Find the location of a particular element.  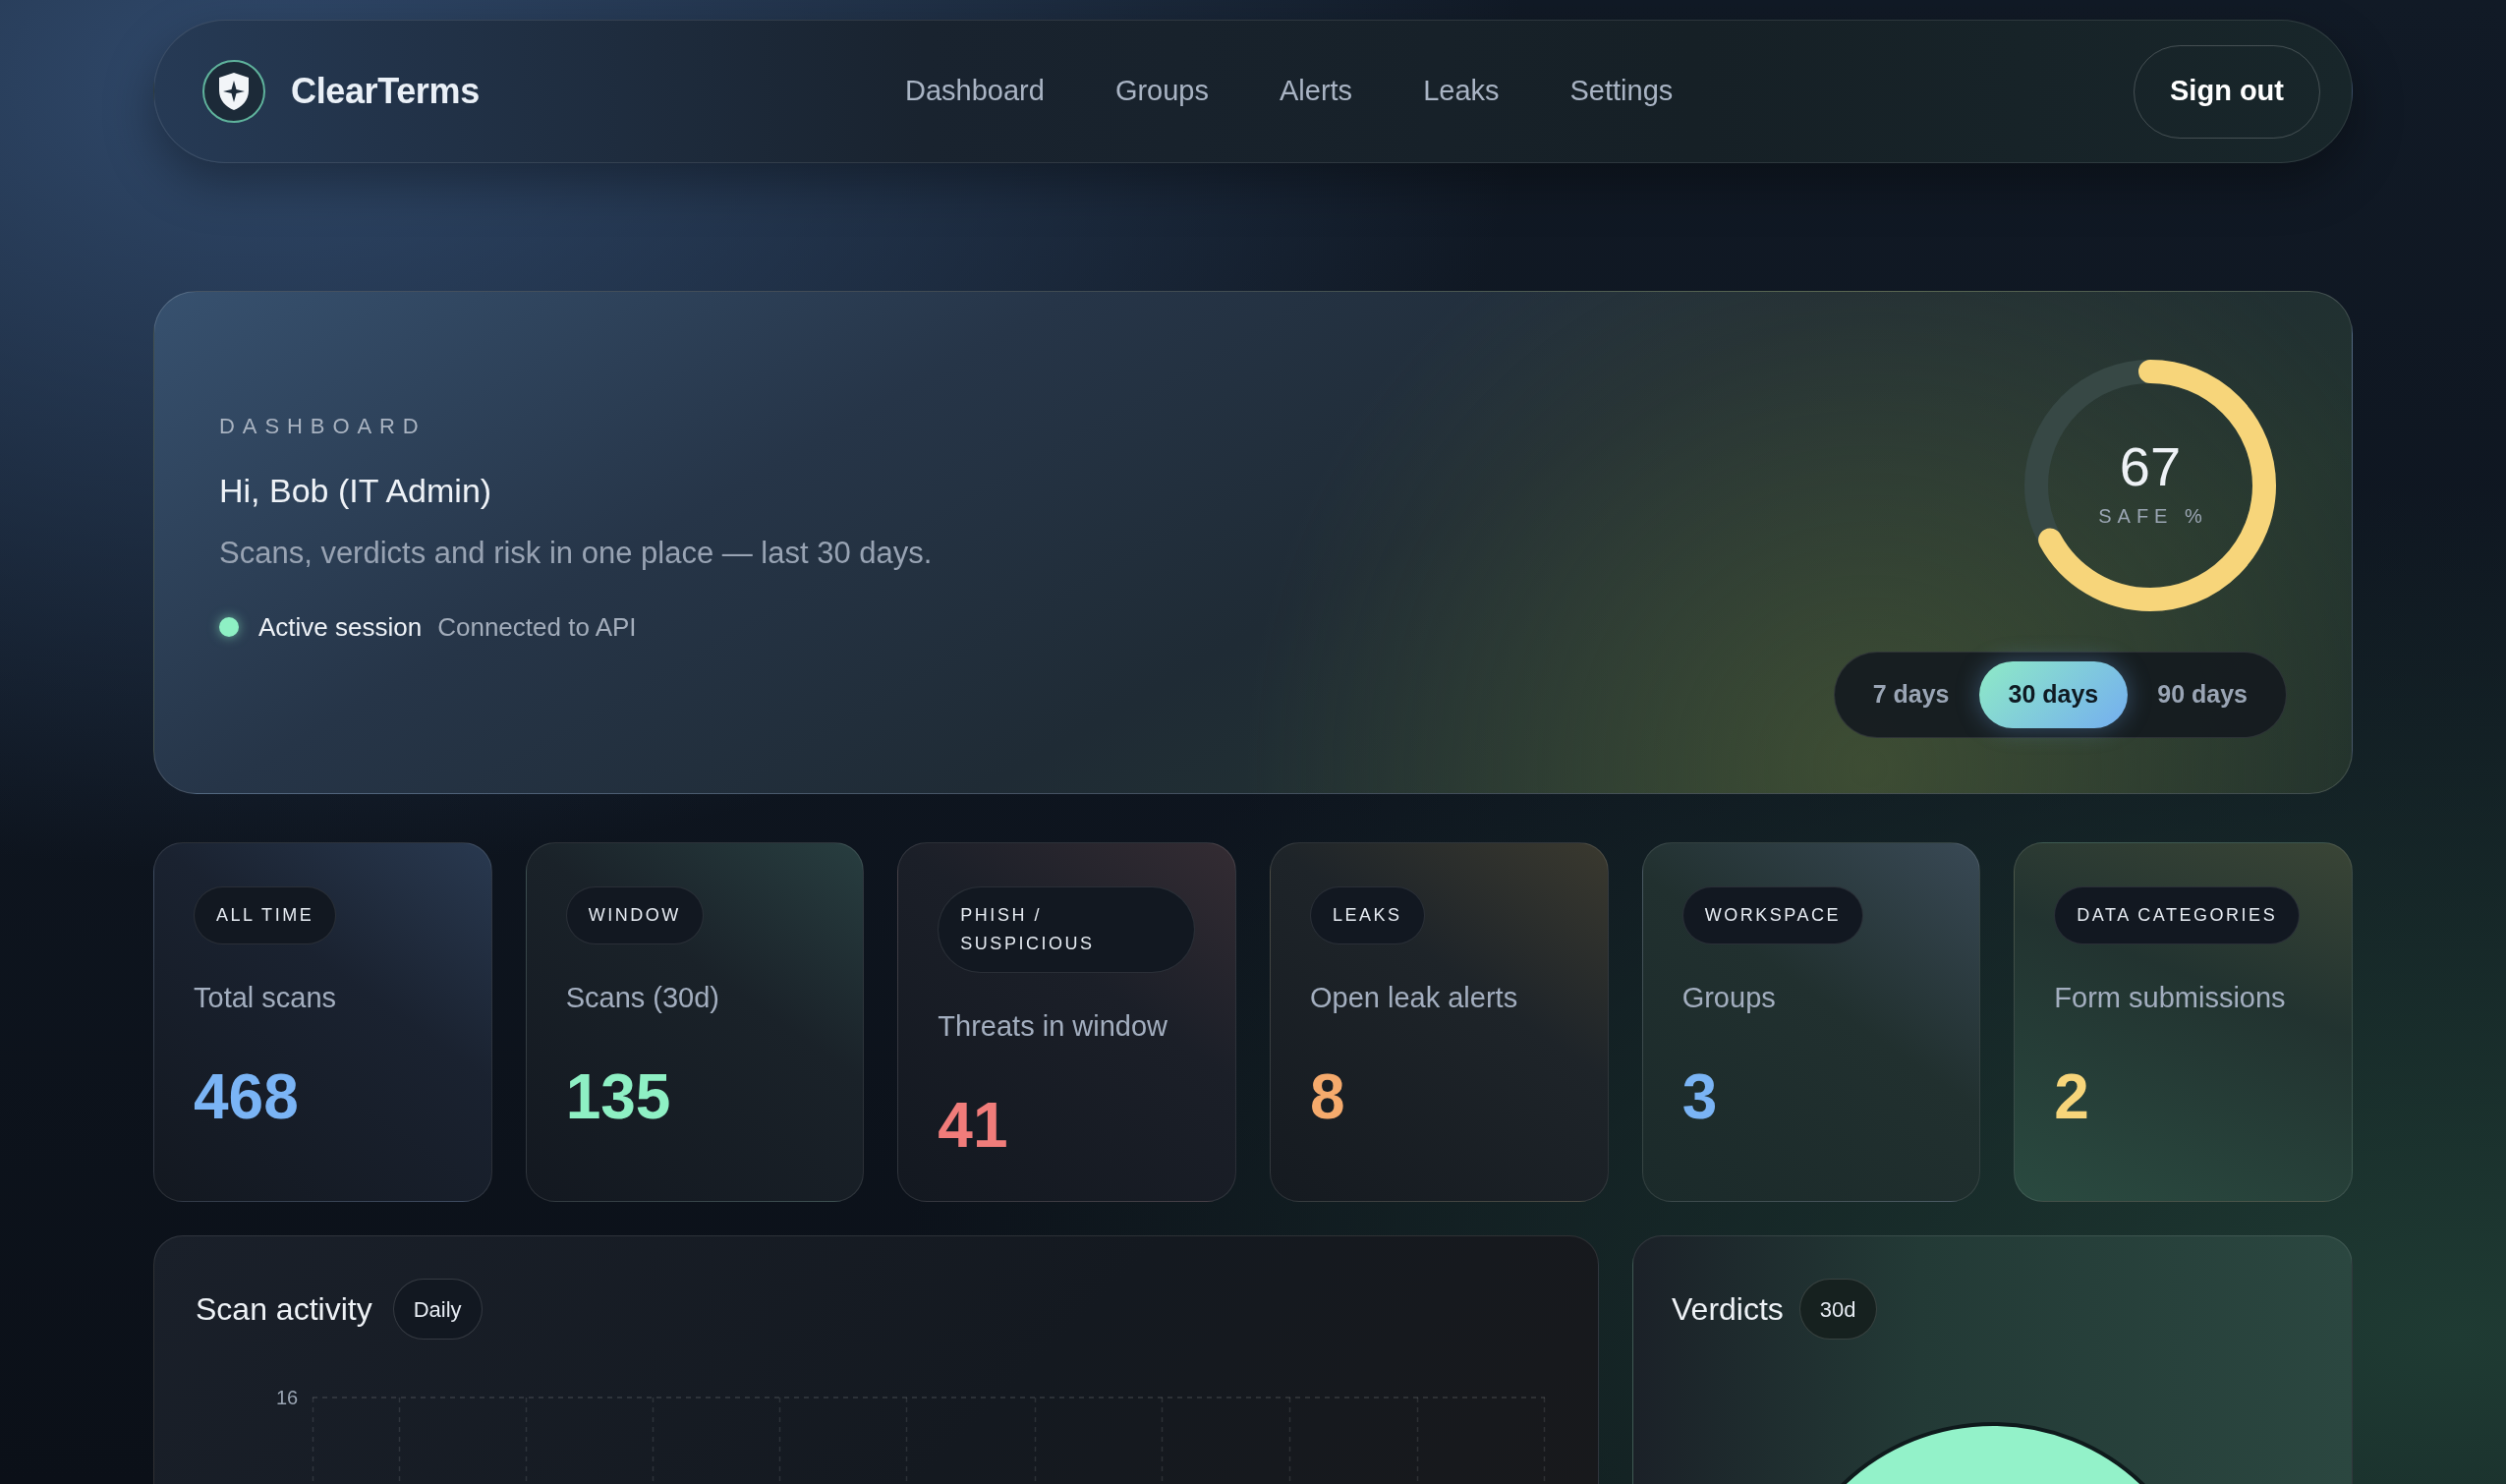

percentage-value: 67 is located at coordinates (2150, 466).